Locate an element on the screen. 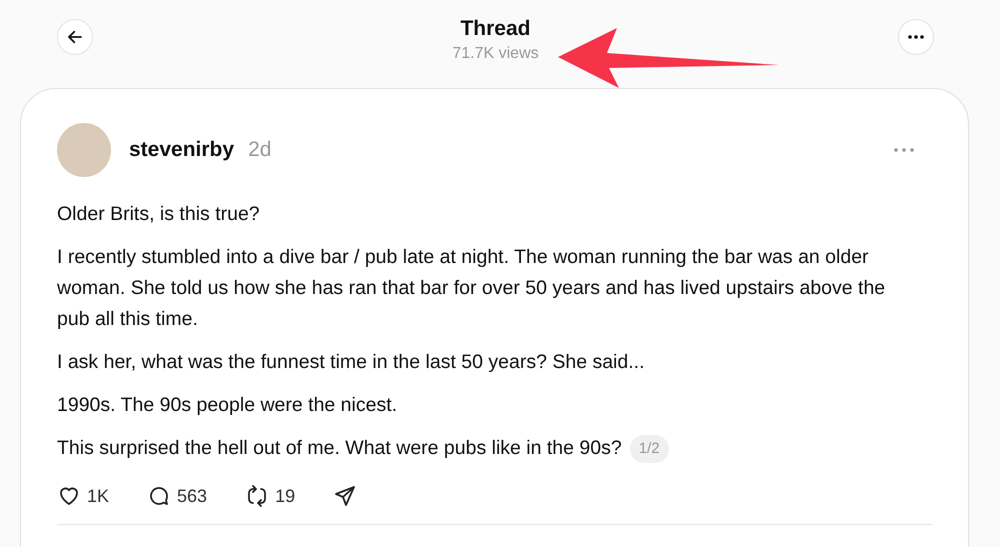 The height and width of the screenshot is (547, 1000). send-icon is located at coordinates (345, 496).